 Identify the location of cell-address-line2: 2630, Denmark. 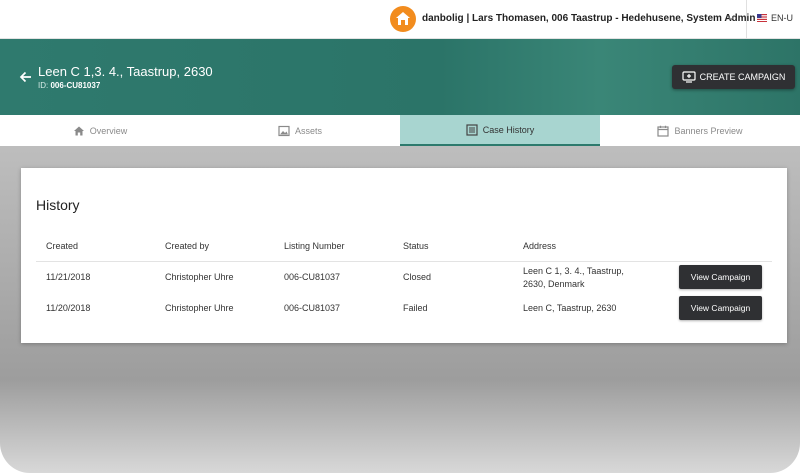
(554, 284).